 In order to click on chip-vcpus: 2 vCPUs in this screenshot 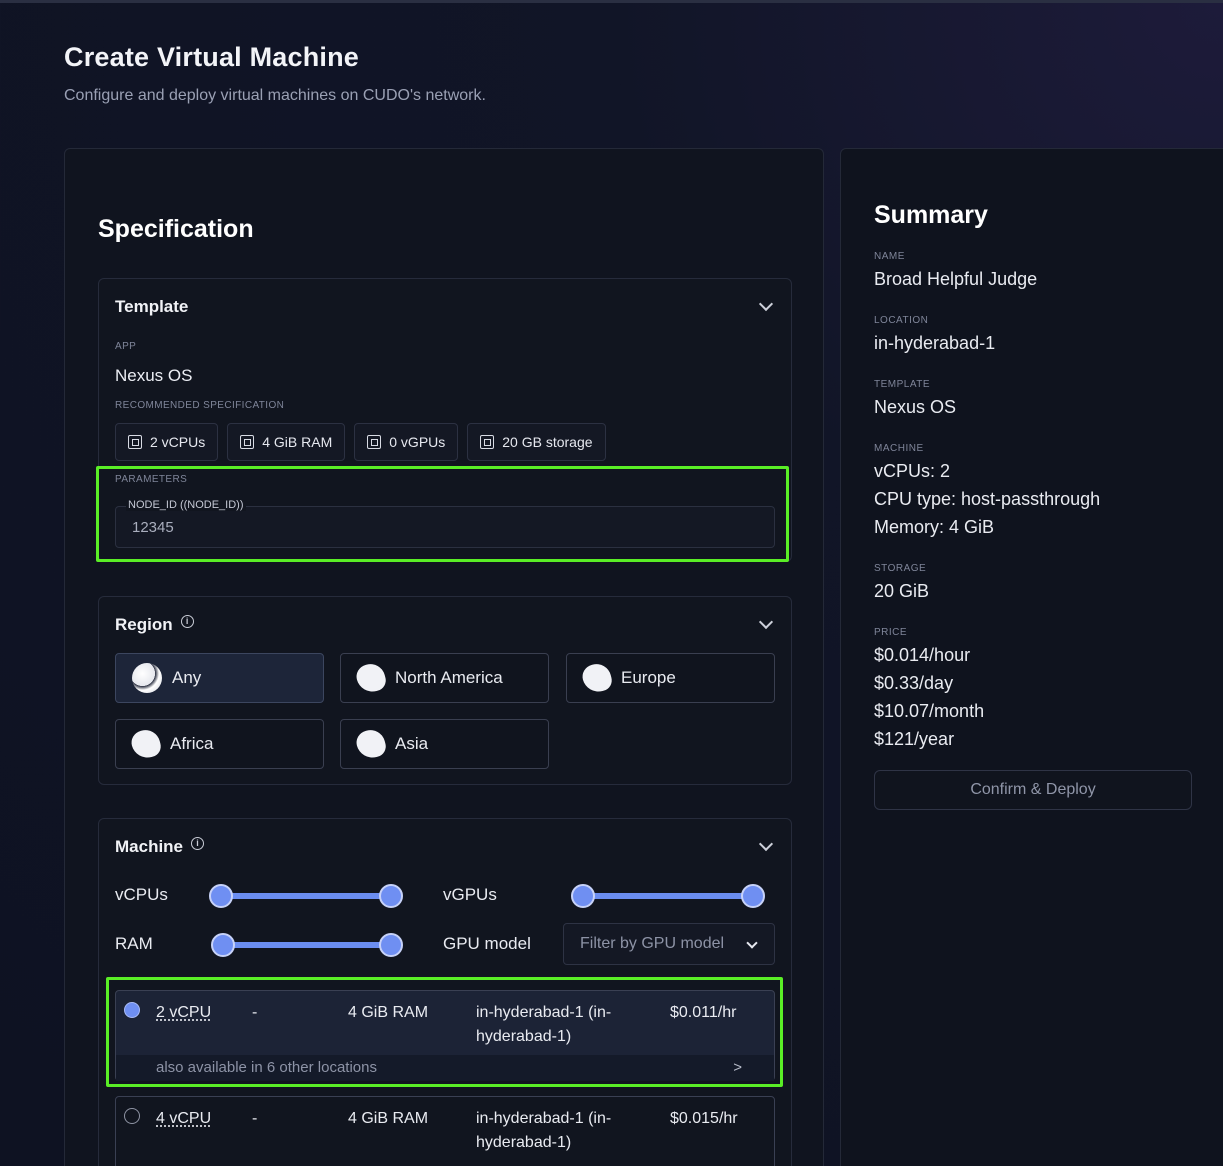, I will do `click(167, 442)`.